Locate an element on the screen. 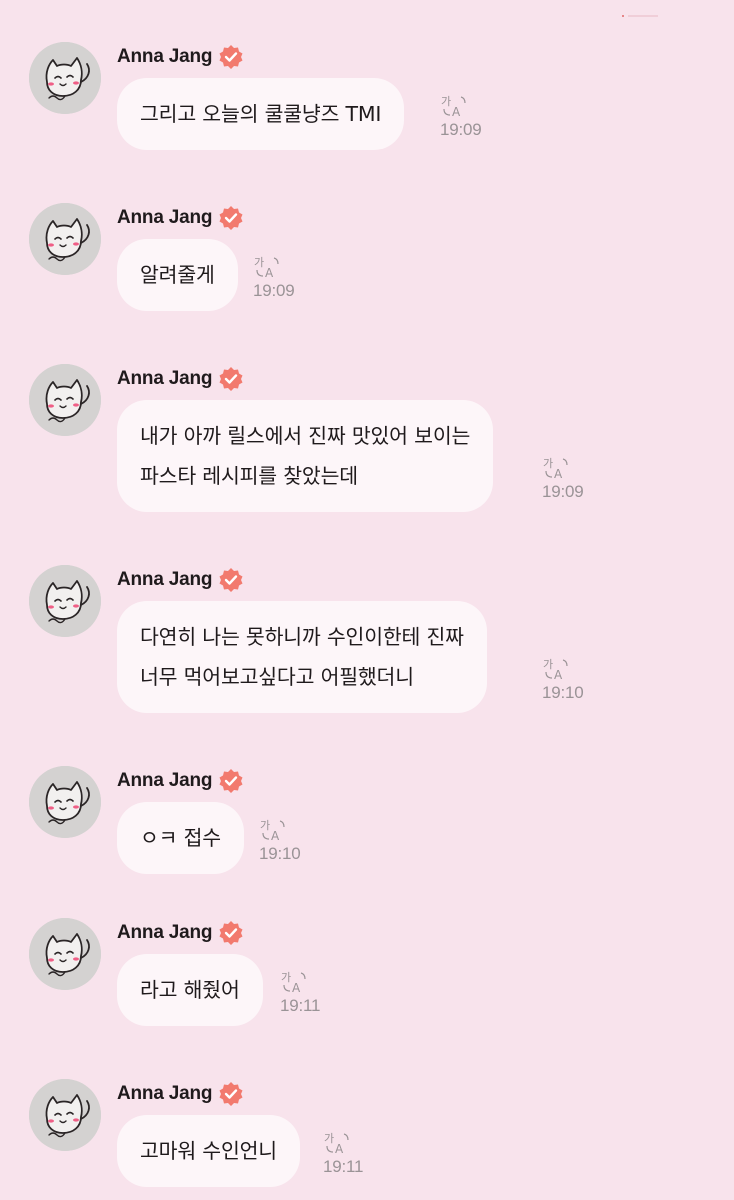 This screenshot has height=1200, width=734. message-bubble: 고마워 수인언니 is located at coordinates (208, 1151).